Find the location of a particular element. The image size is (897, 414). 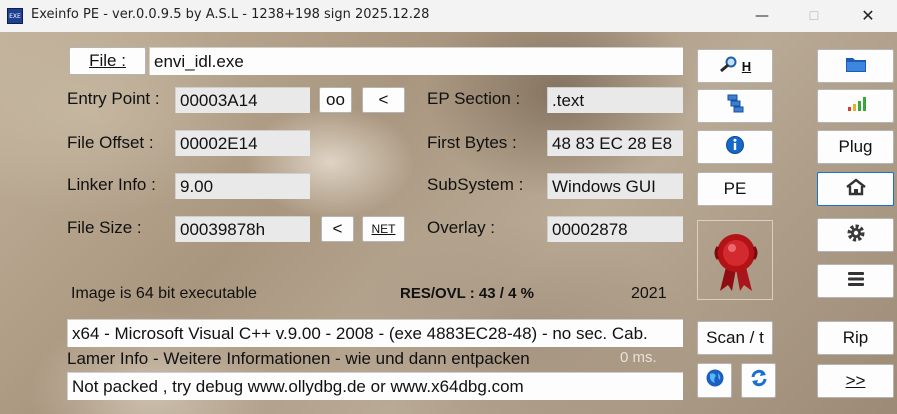

sections-button is located at coordinates (735, 106).